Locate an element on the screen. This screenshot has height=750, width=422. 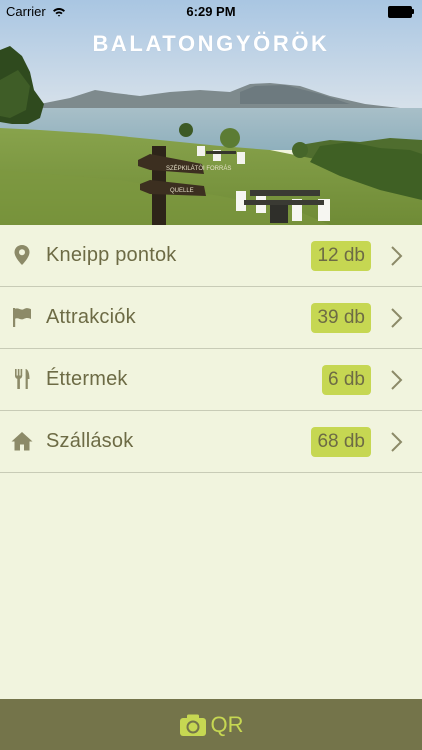
page-title: BALATONGYÖRÖK is located at coordinates (211, 43).